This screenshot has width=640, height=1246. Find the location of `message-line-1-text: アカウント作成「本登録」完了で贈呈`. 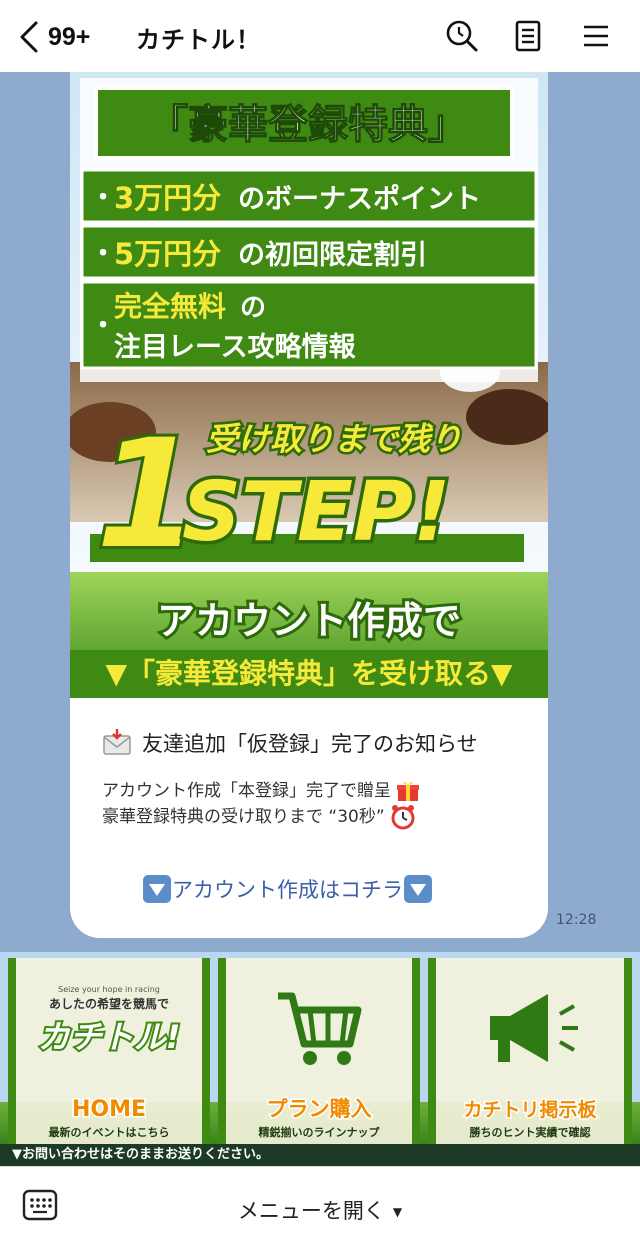

message-line-1-text: アカウント作成「本登録」完了で贈呈 is located at coordinates (246, 791).